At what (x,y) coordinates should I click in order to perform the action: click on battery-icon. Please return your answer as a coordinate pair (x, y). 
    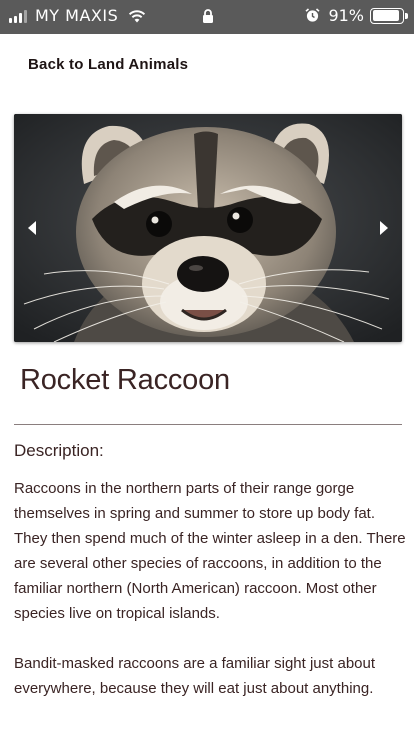
    Looking at the image, I should click on (389, 15).